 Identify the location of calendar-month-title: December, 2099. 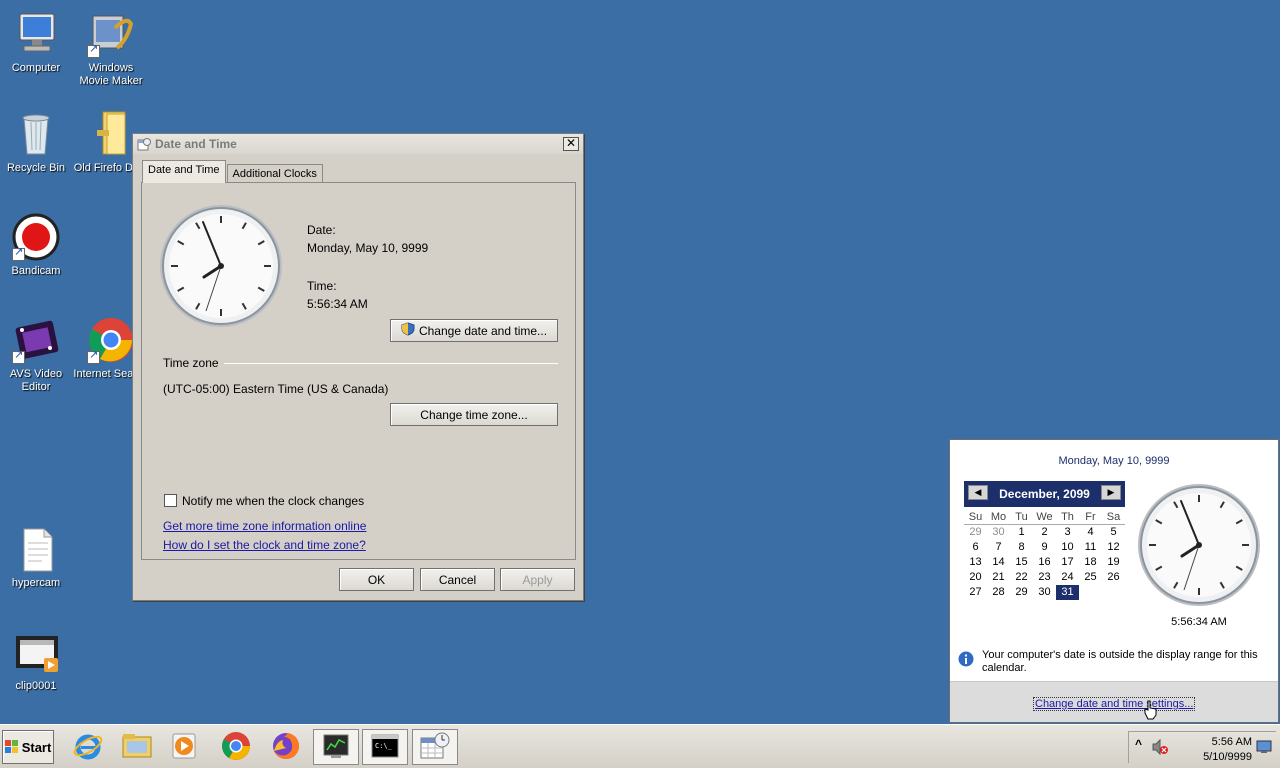
(1044, 494).